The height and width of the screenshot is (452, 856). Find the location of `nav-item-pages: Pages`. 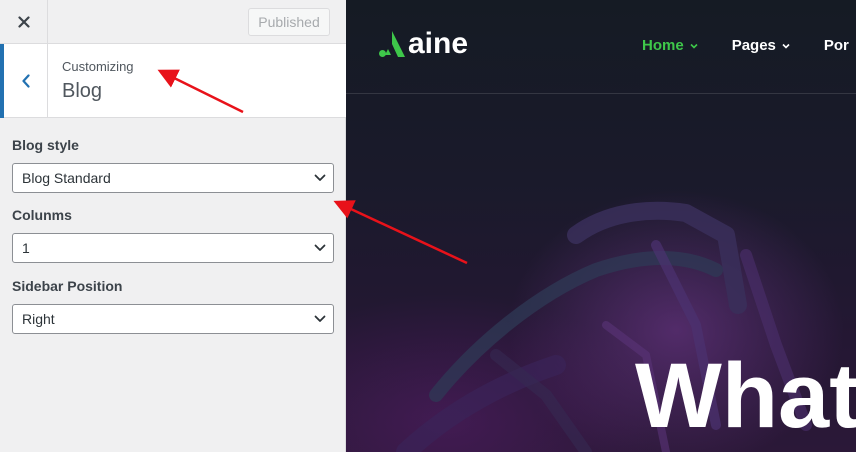

nav-item-pages: Pages is located at coordinates (761, 45).